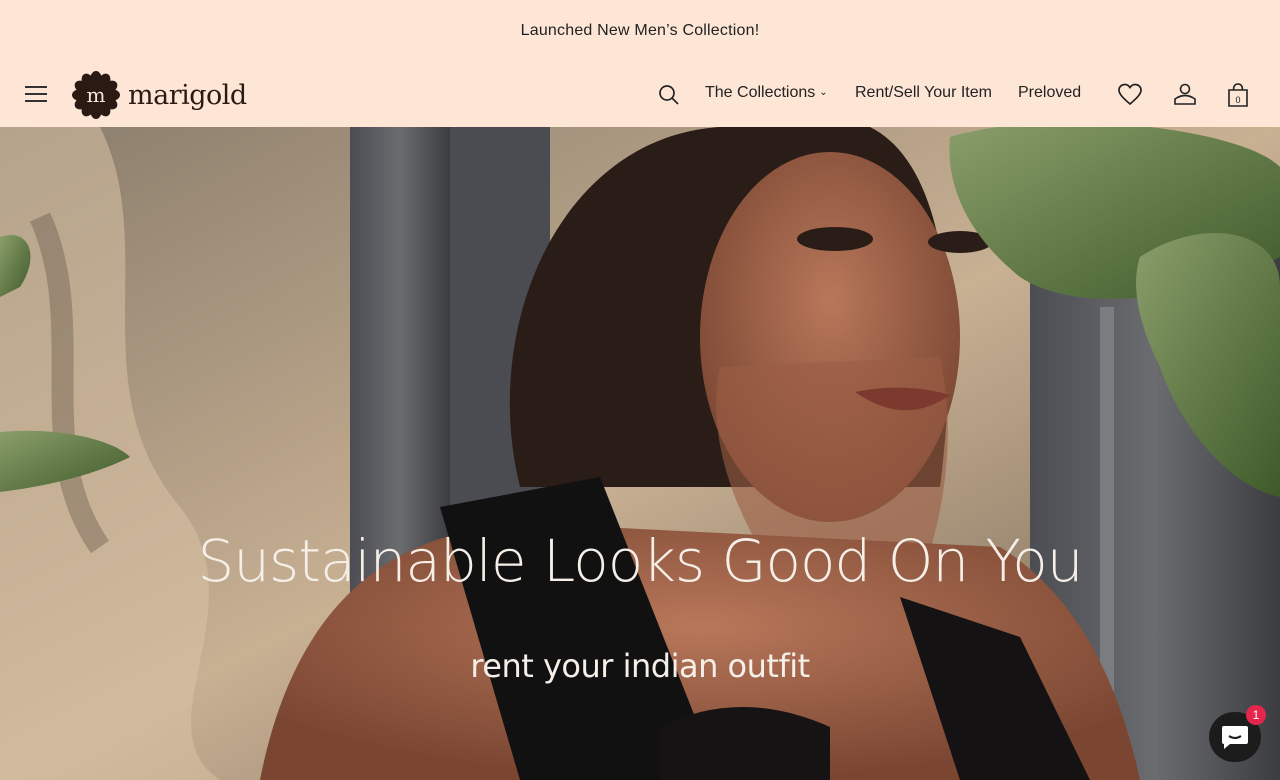 The image size is (1280, 780). I want to click on nav-rent-sell: Rent/Sell Your Item, so click(923, 93).